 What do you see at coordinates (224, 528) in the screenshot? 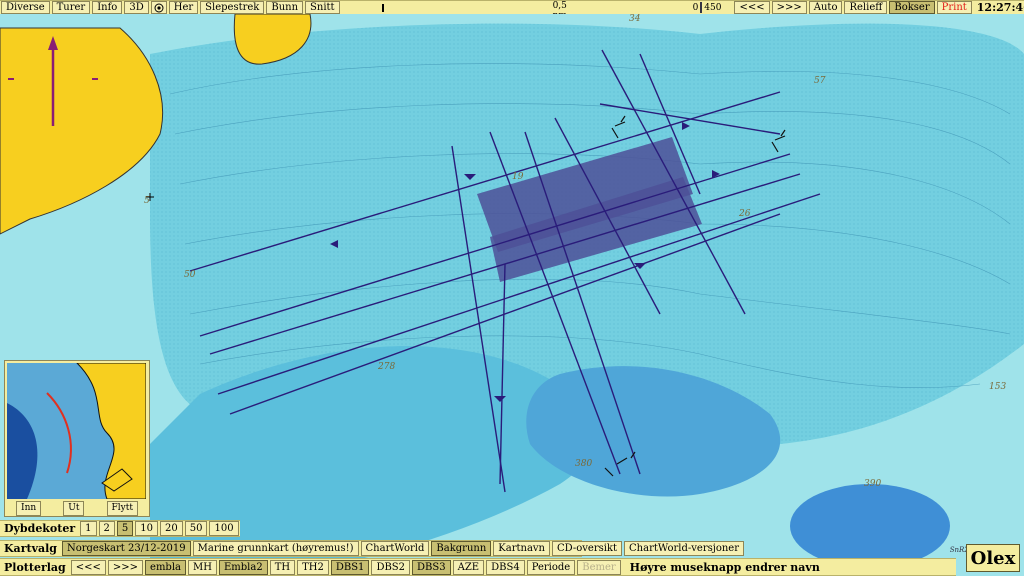
I see `contour-100-button: 100` at bounding box center [224, 528].